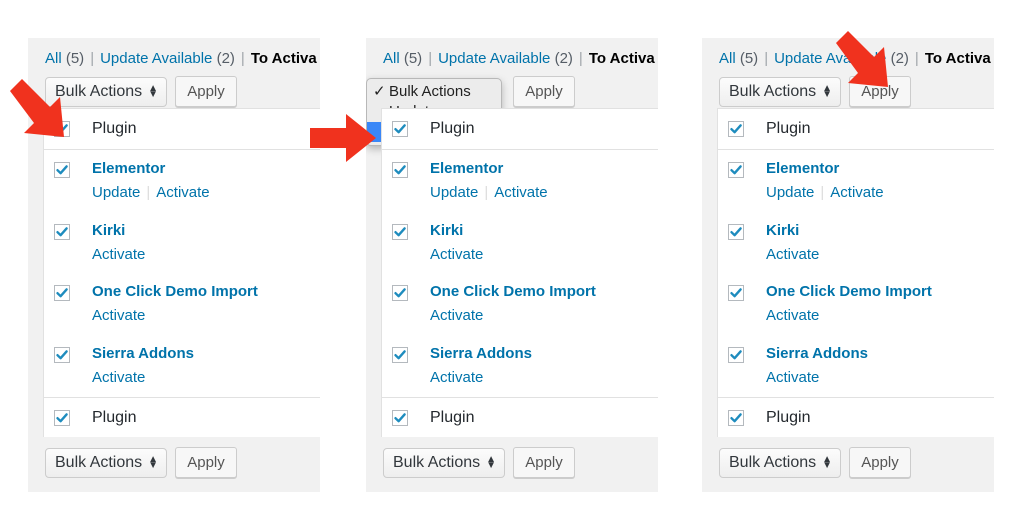 The image size is (1024, 532). What do you see at coordinates (182, 180) in the screenshot?
I see `table-row: Elementor Update | Activate` at bounding box center [182, 180].